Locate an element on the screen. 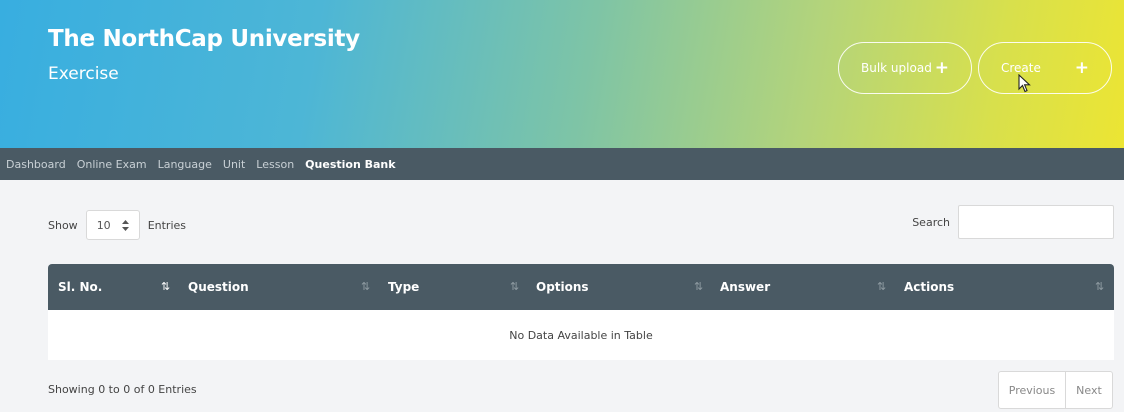 This screenshot has height=412, width=1124. bulk-upload-button: Bulk upload + is located at coordinates (905, 68).